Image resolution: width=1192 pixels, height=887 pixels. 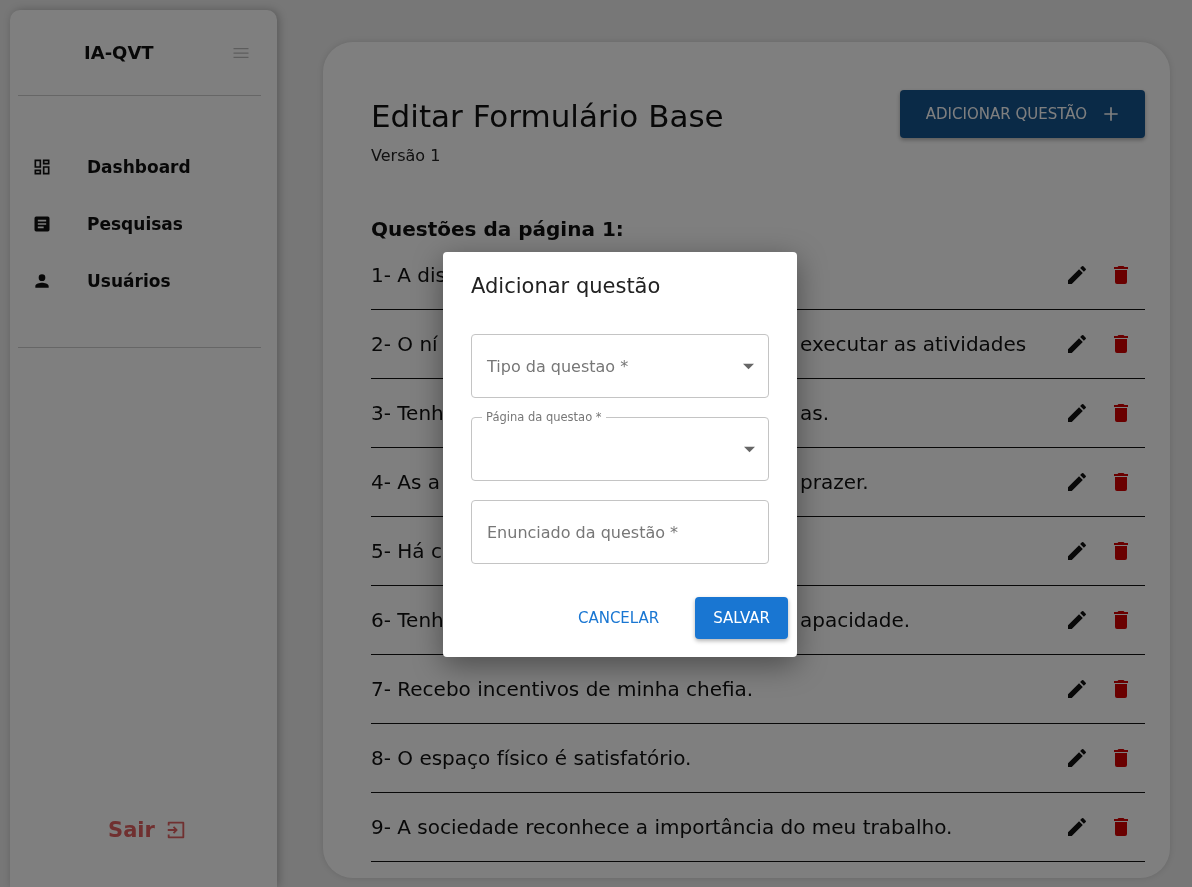 What do you see at coordinates (562, 689) in the screenshot?
I see `question-text: 7- Recebo incentivos de minha chefia.` at bounding box center [562, 689].